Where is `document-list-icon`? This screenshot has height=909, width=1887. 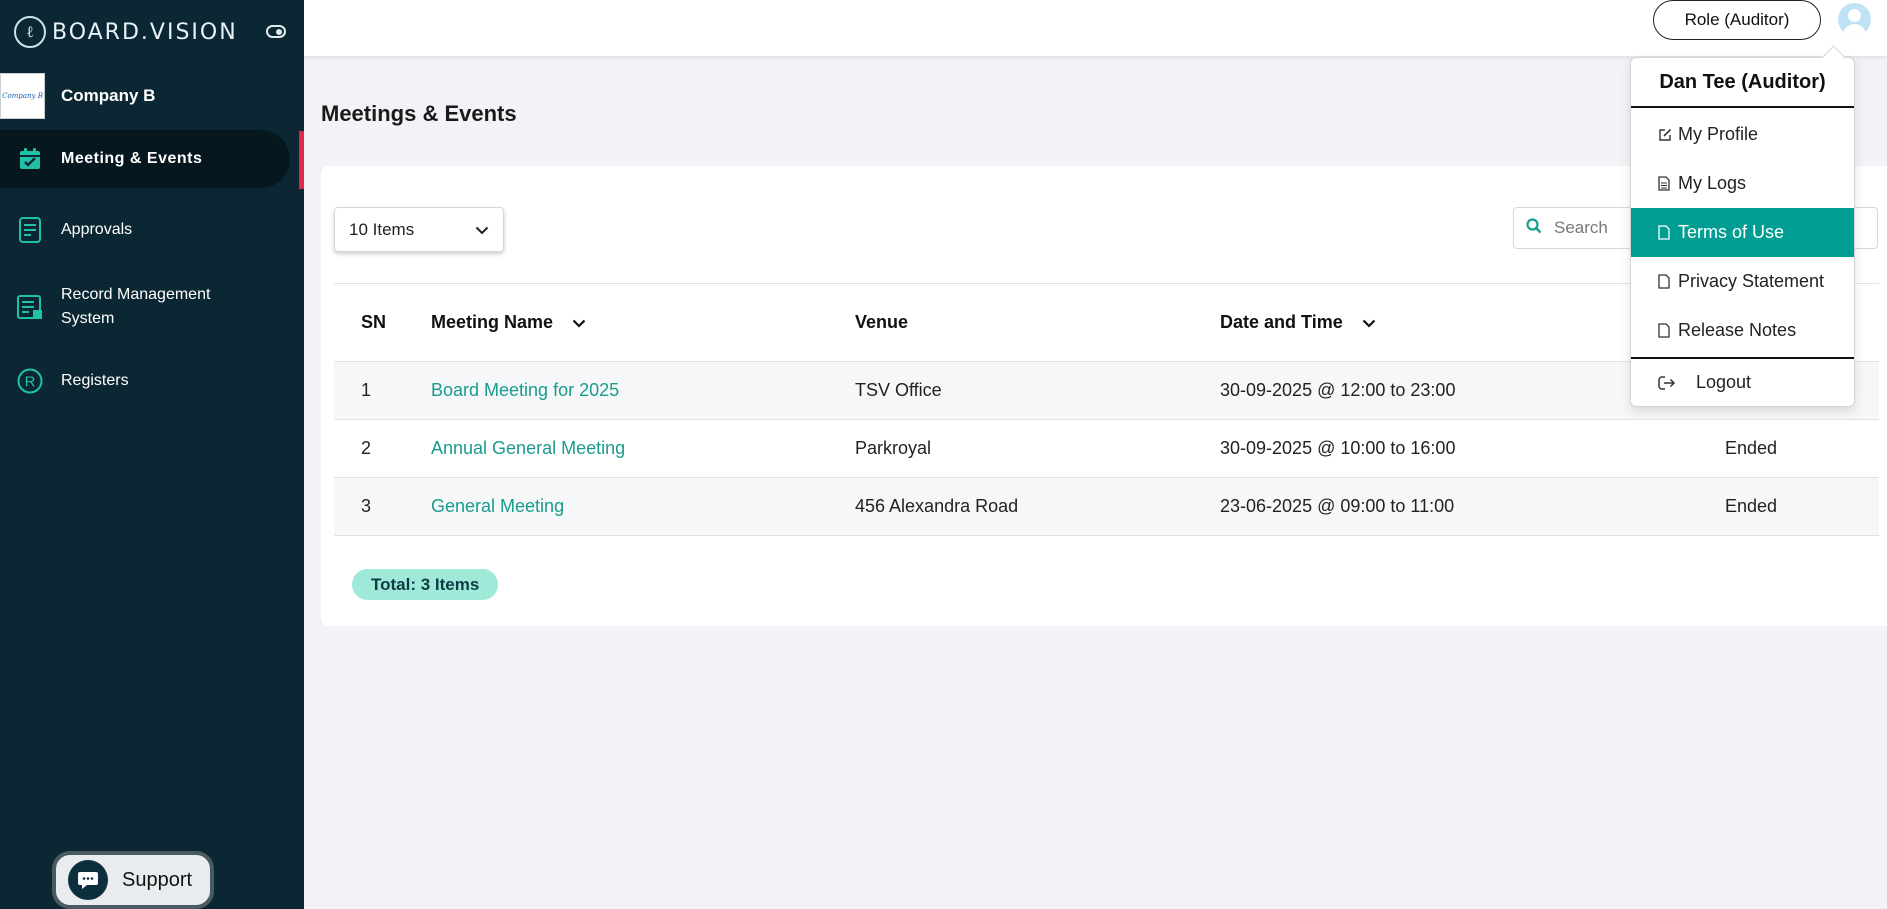
document-list-icon is located at coordinates (30, 230).